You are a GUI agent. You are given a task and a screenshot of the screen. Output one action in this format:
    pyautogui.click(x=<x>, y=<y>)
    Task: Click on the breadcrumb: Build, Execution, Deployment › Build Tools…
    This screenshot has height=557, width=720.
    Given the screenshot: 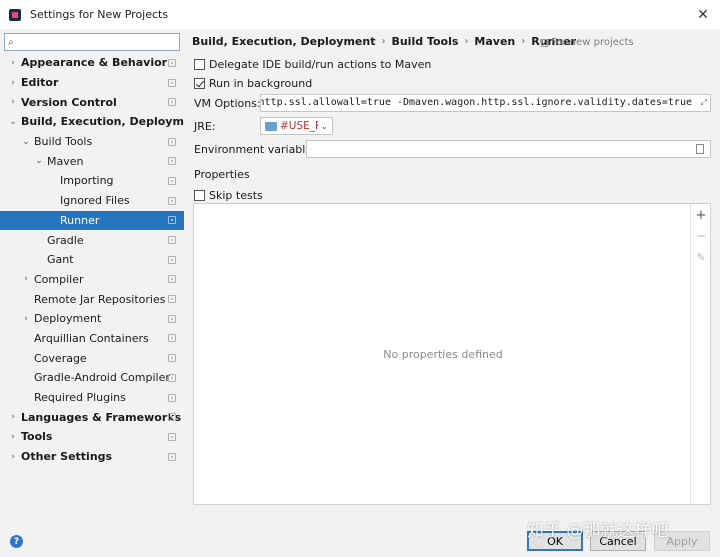 What is the action you would take?
    pyautogui.click(x=384, y=41)
    